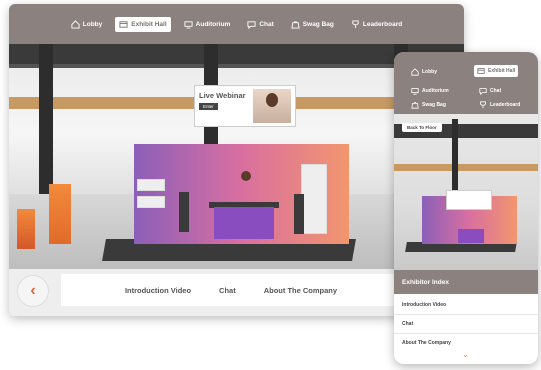 This screenshot has height=370, width=541. I want to click on booth-attendant, so click(246, 176).